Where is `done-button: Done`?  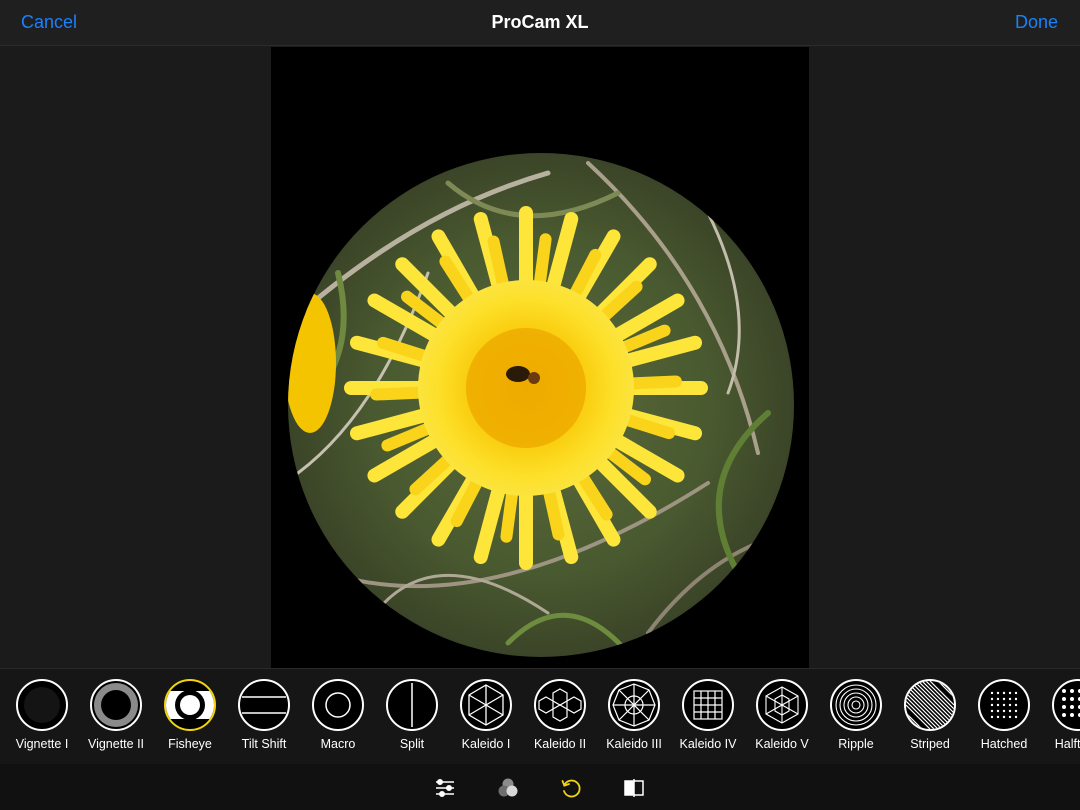
done-button: Done is located at coordinates (1036, 22).